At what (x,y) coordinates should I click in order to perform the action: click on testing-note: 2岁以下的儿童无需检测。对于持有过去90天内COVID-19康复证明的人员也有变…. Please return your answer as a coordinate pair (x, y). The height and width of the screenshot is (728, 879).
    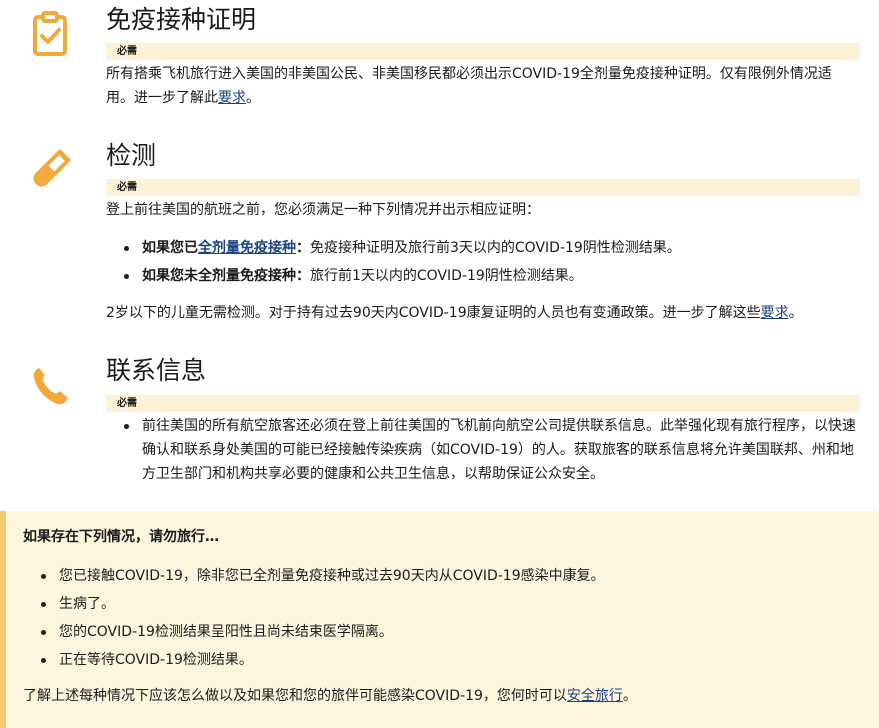
    Looking at the image, I should click on (482, 313).